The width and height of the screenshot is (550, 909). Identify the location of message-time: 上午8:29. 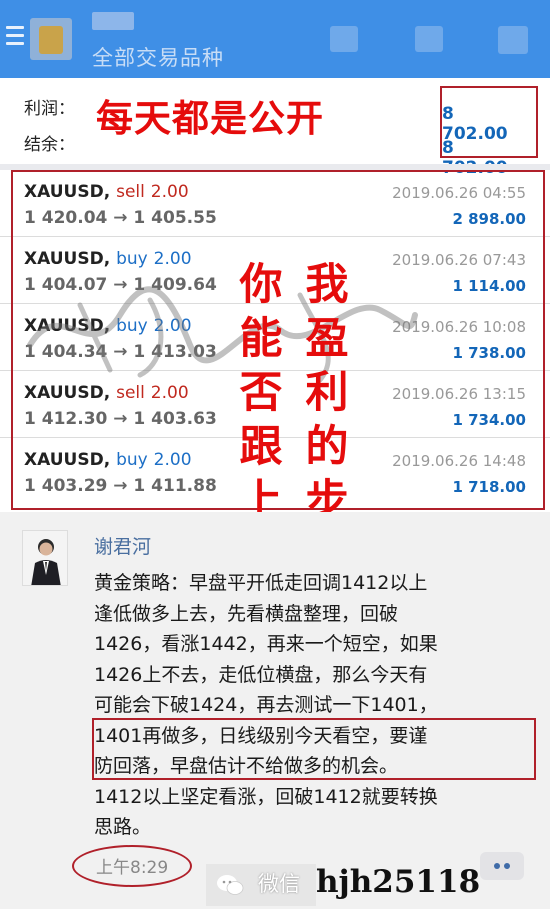
(132, 868).